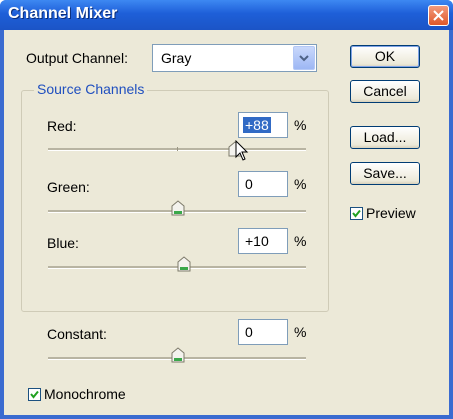 This screenshot has height=419, width=453. What do you see at coordinates (249, 184) in the screenshot?
I see `green-value: 0` at bounding box center [249, 184].